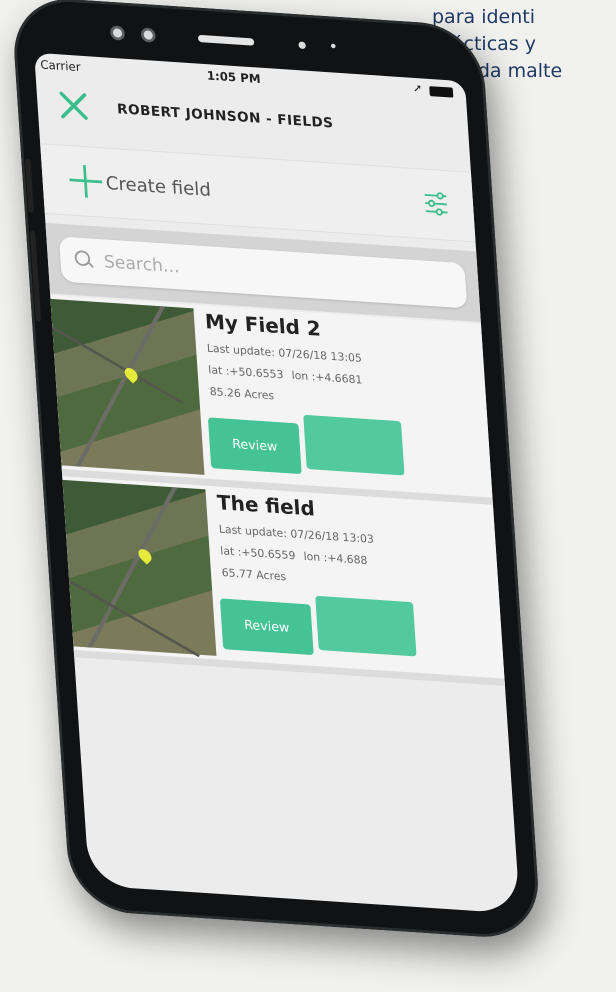 The width and height of the screenshot is (616, 992). What do you see at coordinates (266, 506) in the screenshot?
I see `field-name: The field` at bounding box center [266, 506].